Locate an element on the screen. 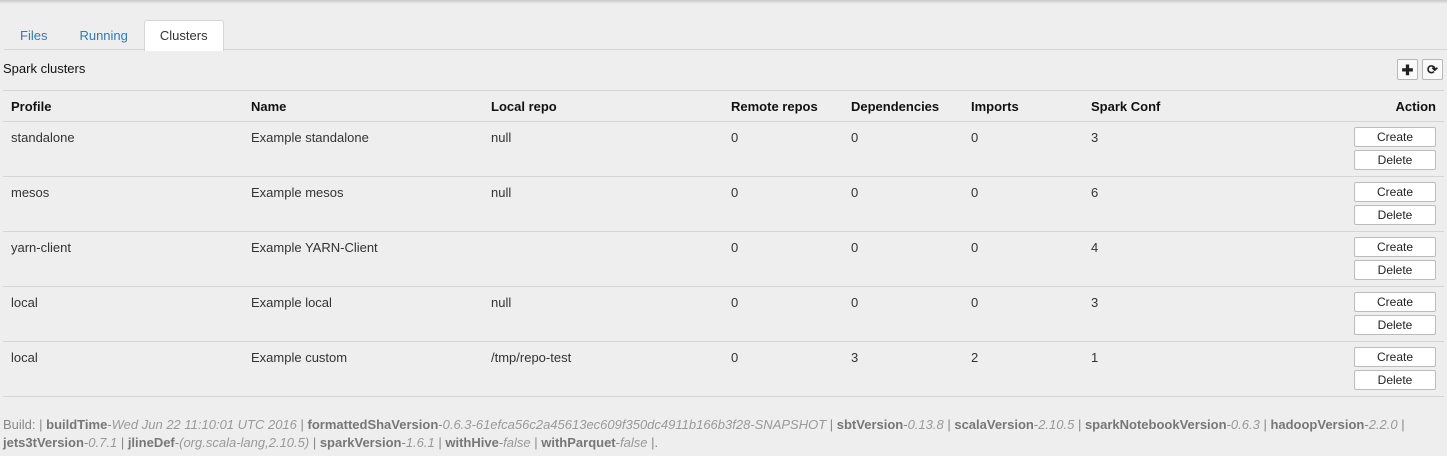 This screenshot has height=456, width=1447. build-key: sparkNotebookVersion is located at coordinates (1155, 424).